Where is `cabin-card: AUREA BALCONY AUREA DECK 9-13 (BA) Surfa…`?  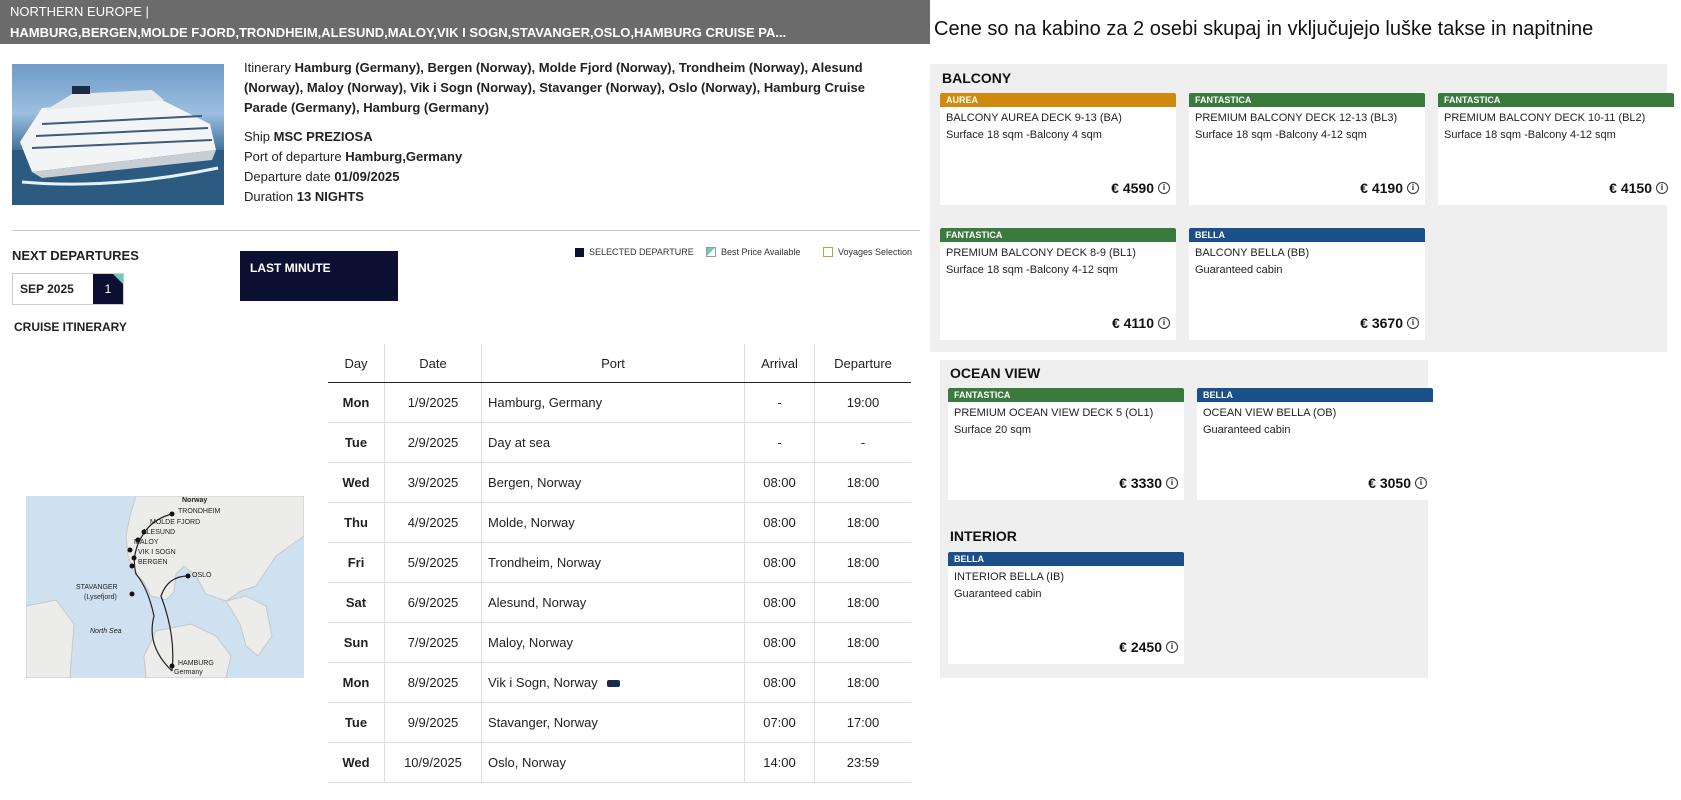
cabin-card: AUREA BALCONY AUREA DECK 9-13 (BA) Surfa… is located at coordinates (1058, 149).